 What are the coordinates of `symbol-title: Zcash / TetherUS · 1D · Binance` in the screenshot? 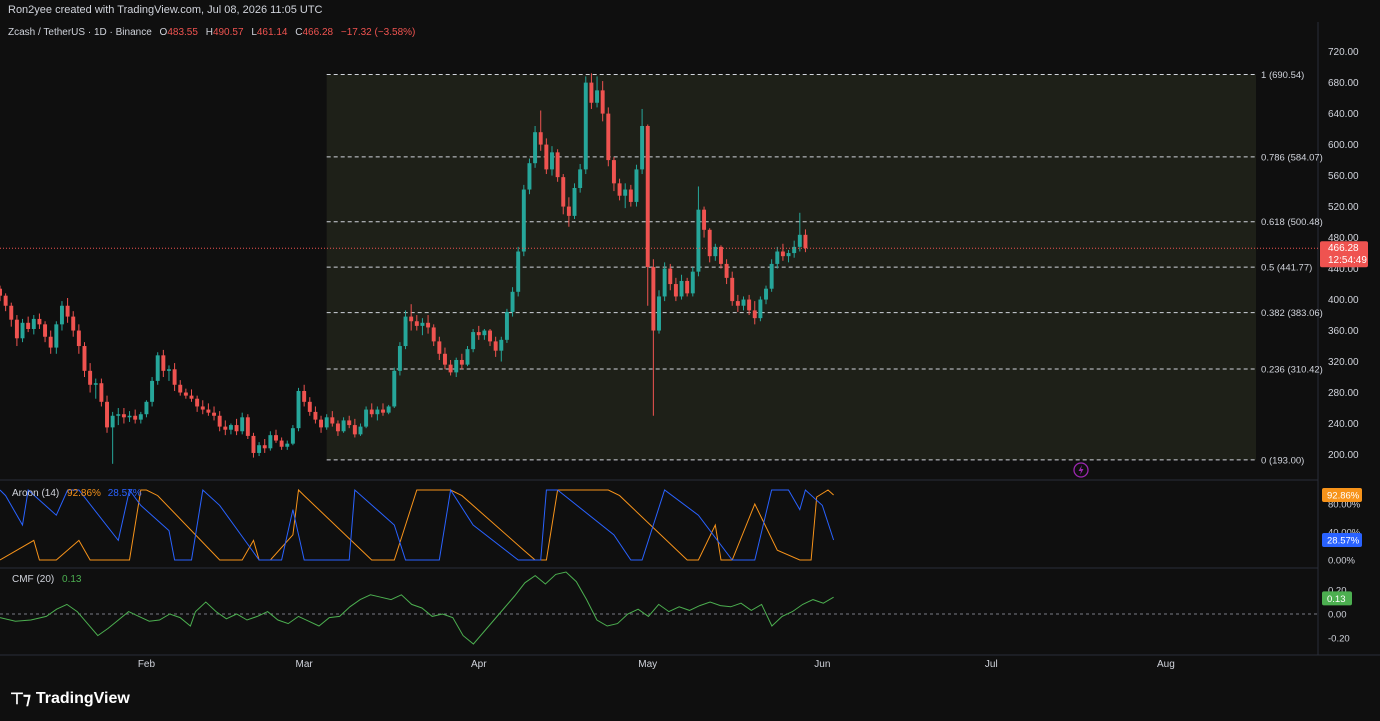 It's located at (80, 32).